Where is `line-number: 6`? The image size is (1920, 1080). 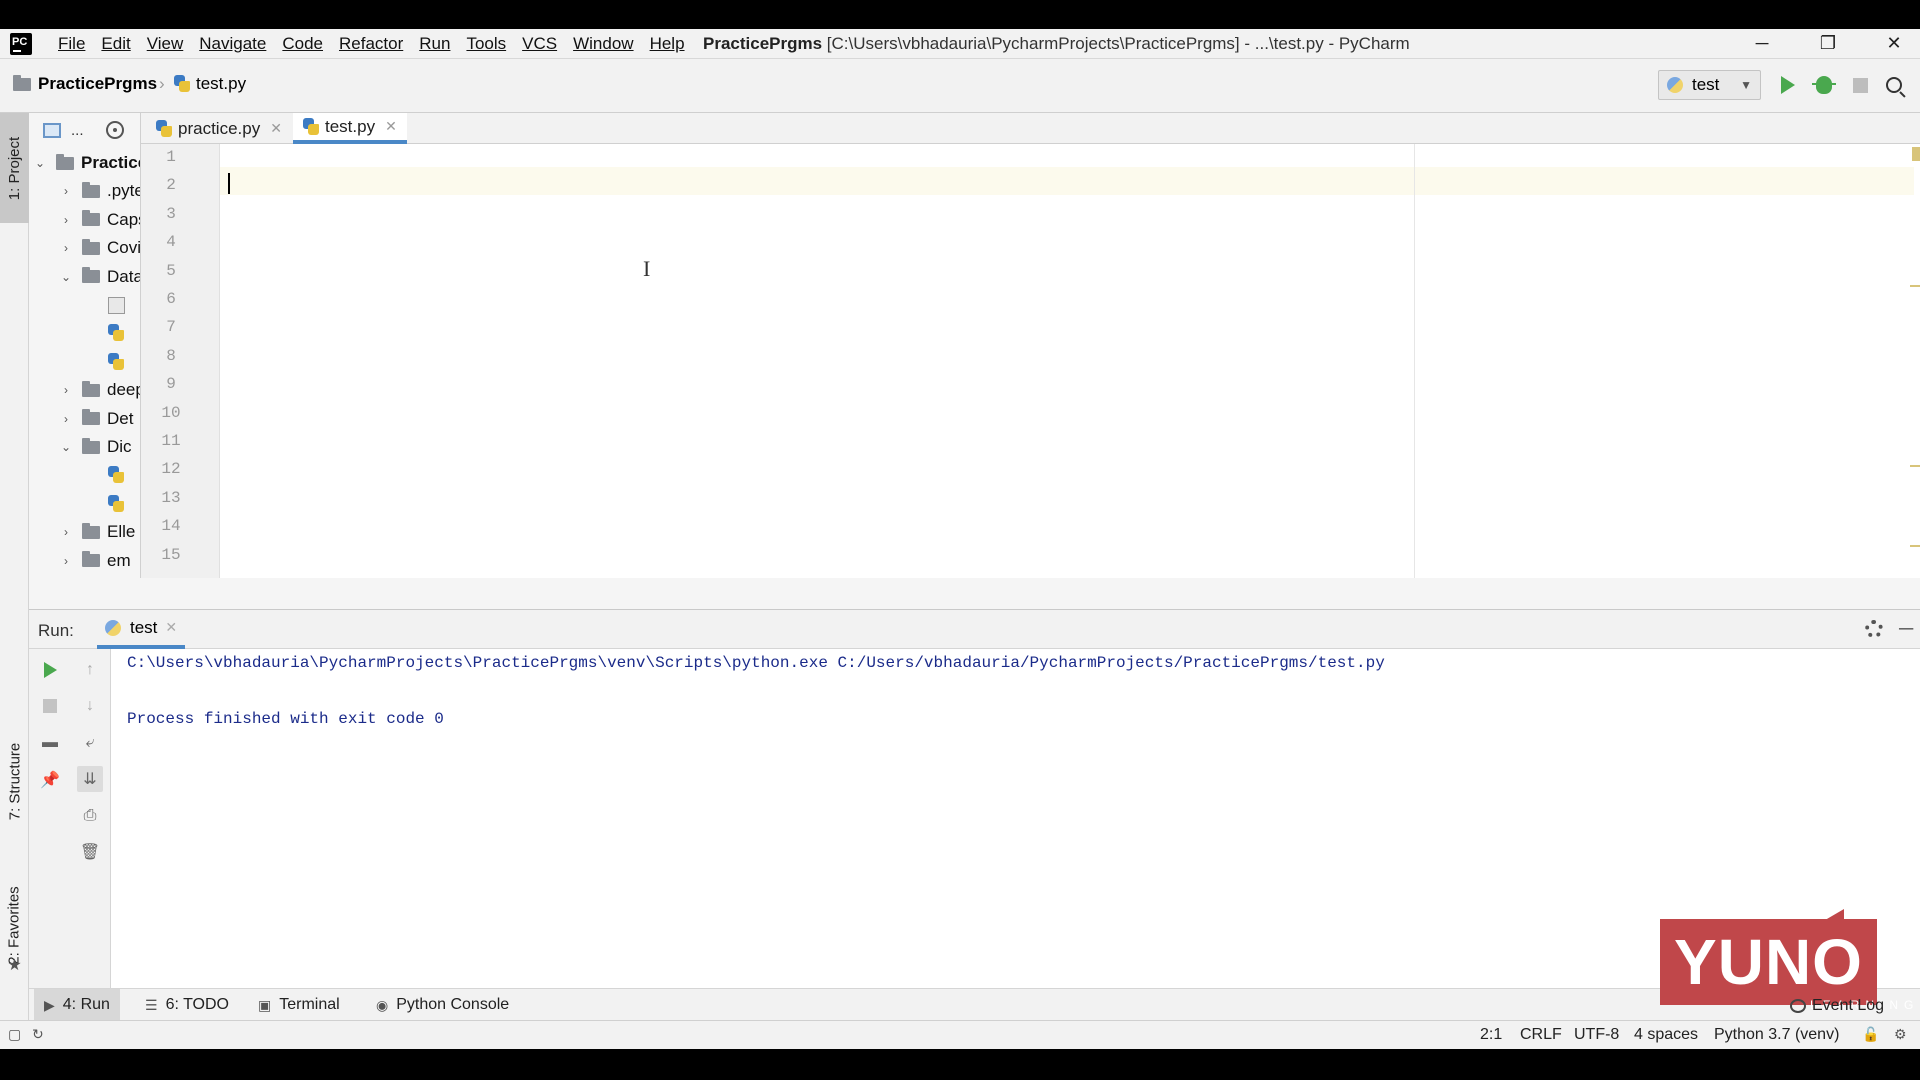
line-number: 6 is located at coordinates (171, 299).